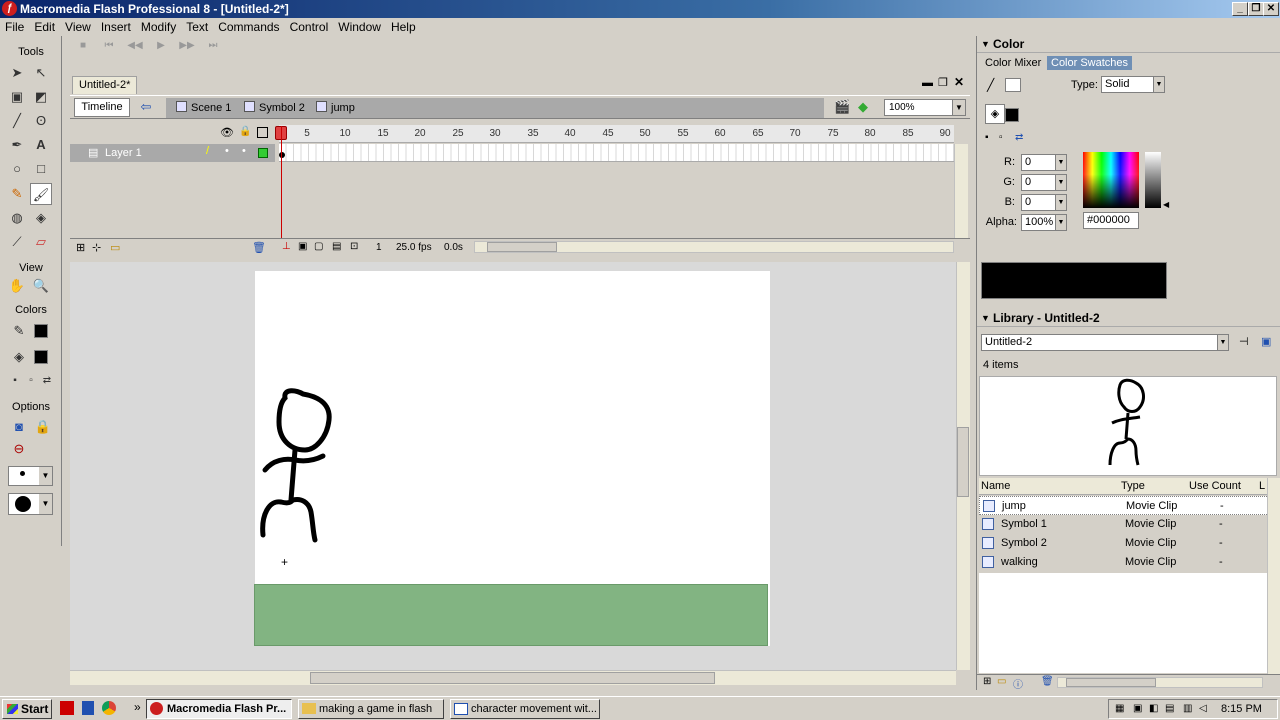 The image size is (1280, 720). What do you see at coordinates (354, 246) in the screenshot?
I see `modify-onion-markers-icon: ⊡` at bounding box center [354, 246].